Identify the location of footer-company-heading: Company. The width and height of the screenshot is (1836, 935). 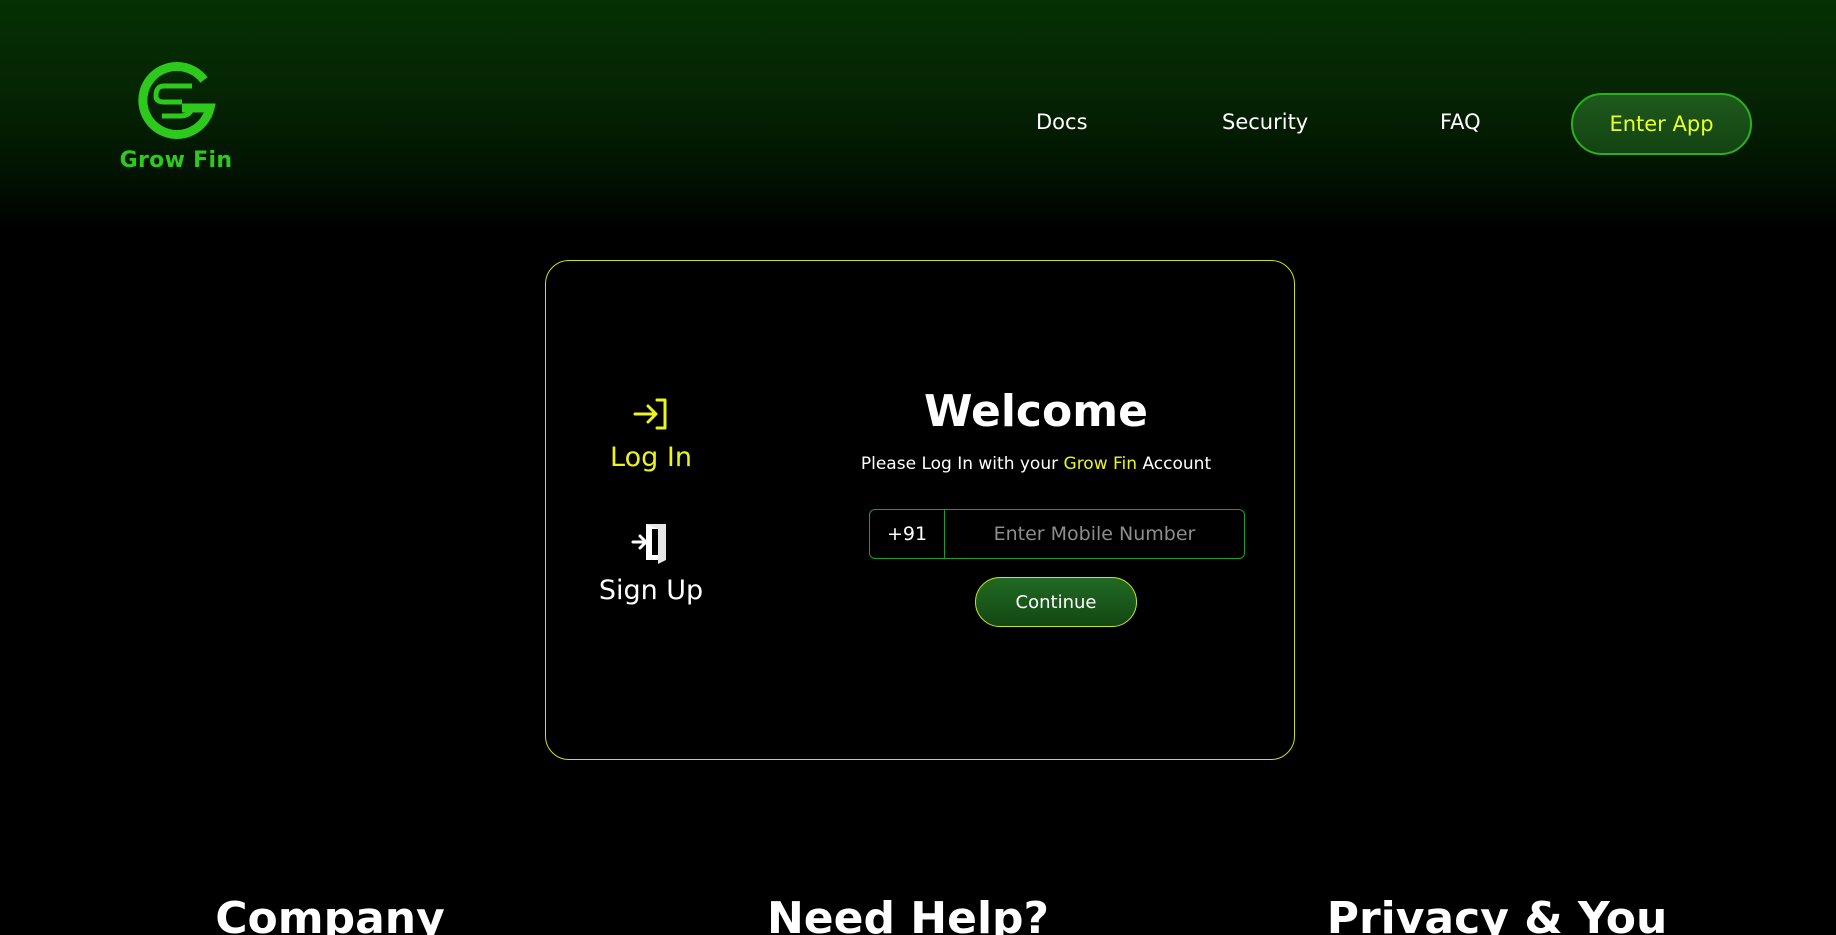
(330, 914).